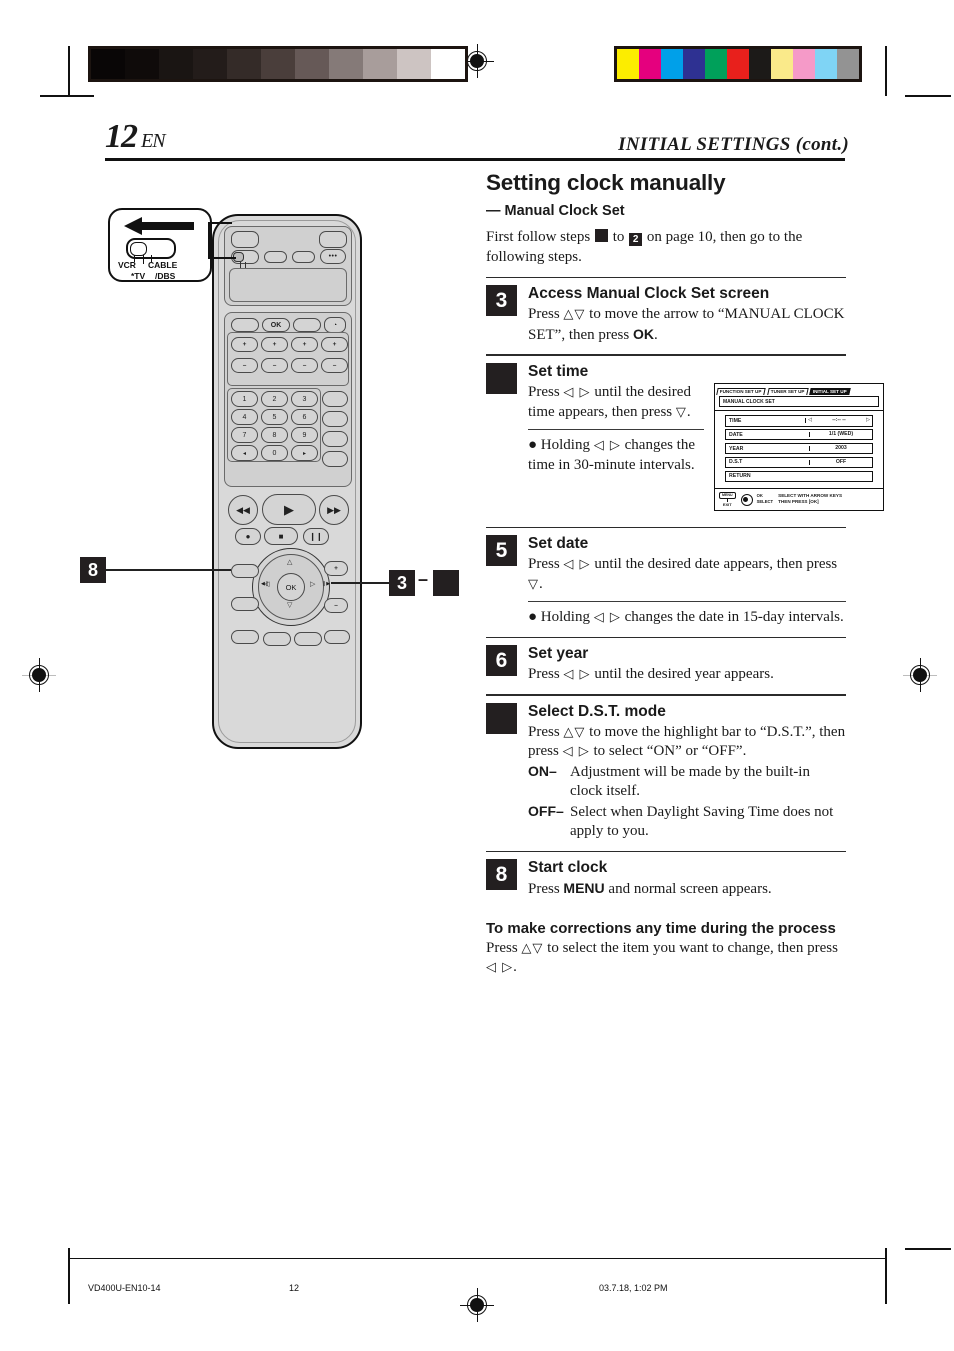 Image resolution: width=954 pixels, height=1351 pixels. I want to click on callout-3-label: 3, so click(401, 582).